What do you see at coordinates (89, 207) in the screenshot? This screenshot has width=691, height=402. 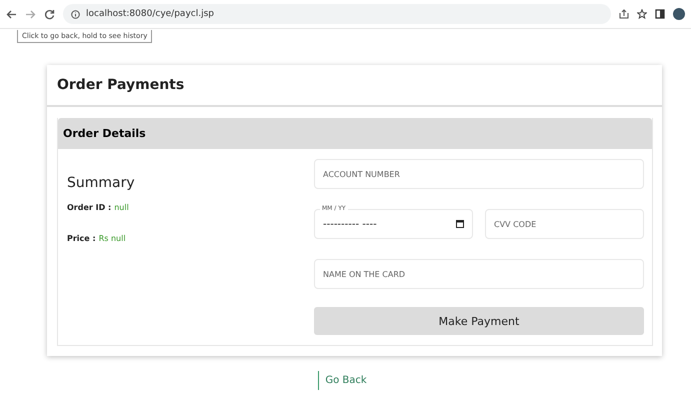 I see `field-label: Order ID :` at bounding box center [89, 207].